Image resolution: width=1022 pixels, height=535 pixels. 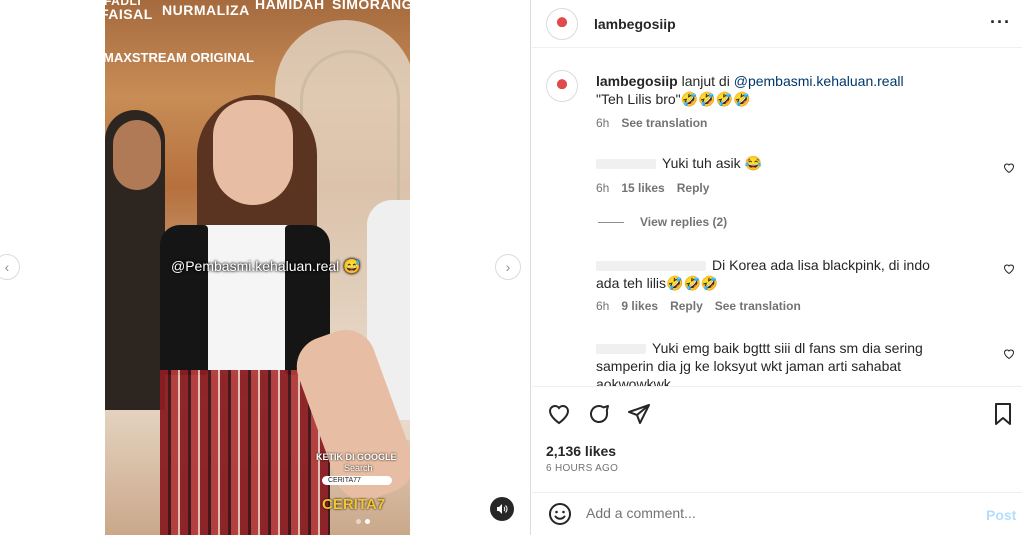 I want to click on sticker-line1: KETIK DI GOOGLE, so click(x=356, y=457).